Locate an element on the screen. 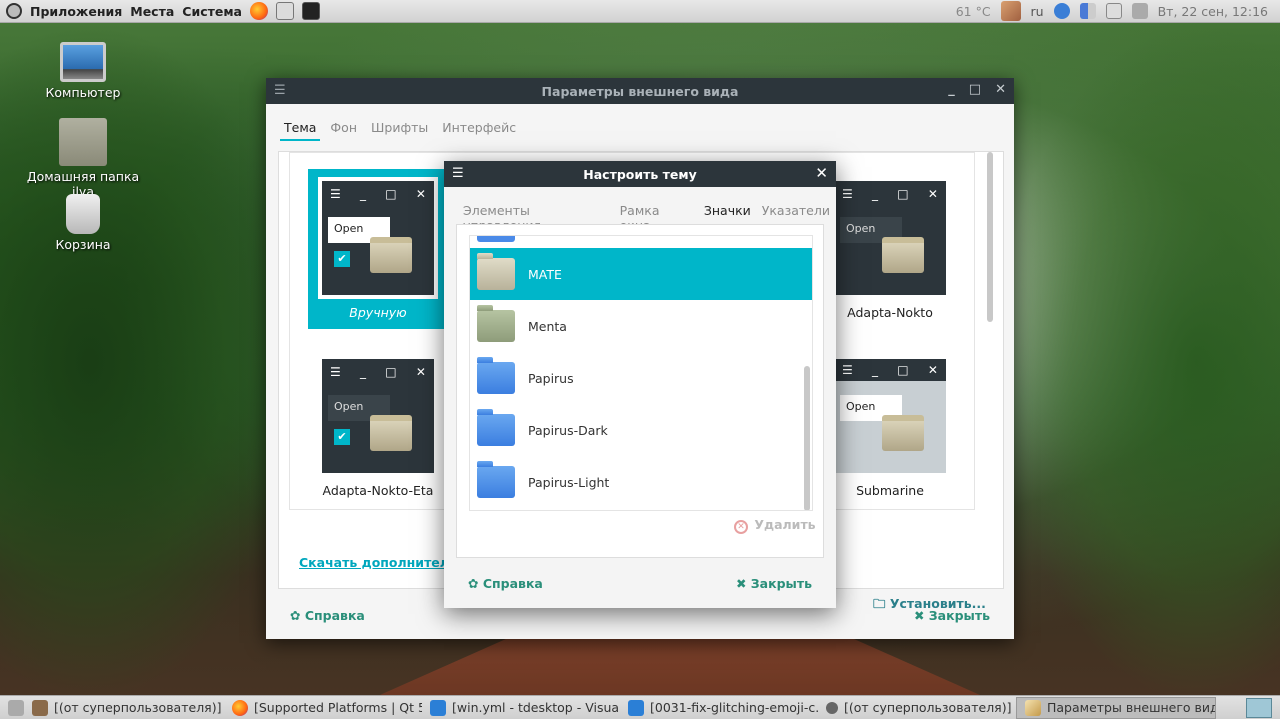 This screenshot has height=719, width=1280. terminal-icon is located at coordinates (310, 11).